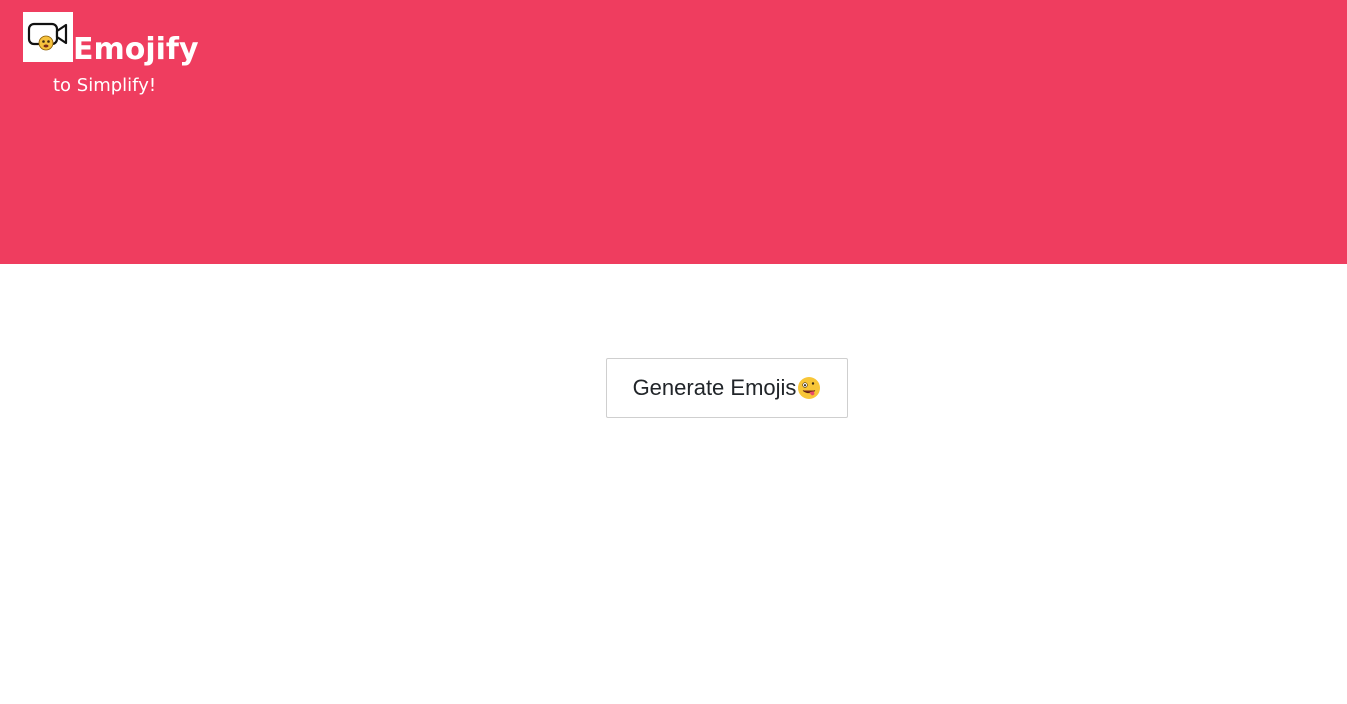  What do you see at coordinates (136, 49) in the screenshot?
I see `brand-title: Emojify` at bounding box center [136, 49].